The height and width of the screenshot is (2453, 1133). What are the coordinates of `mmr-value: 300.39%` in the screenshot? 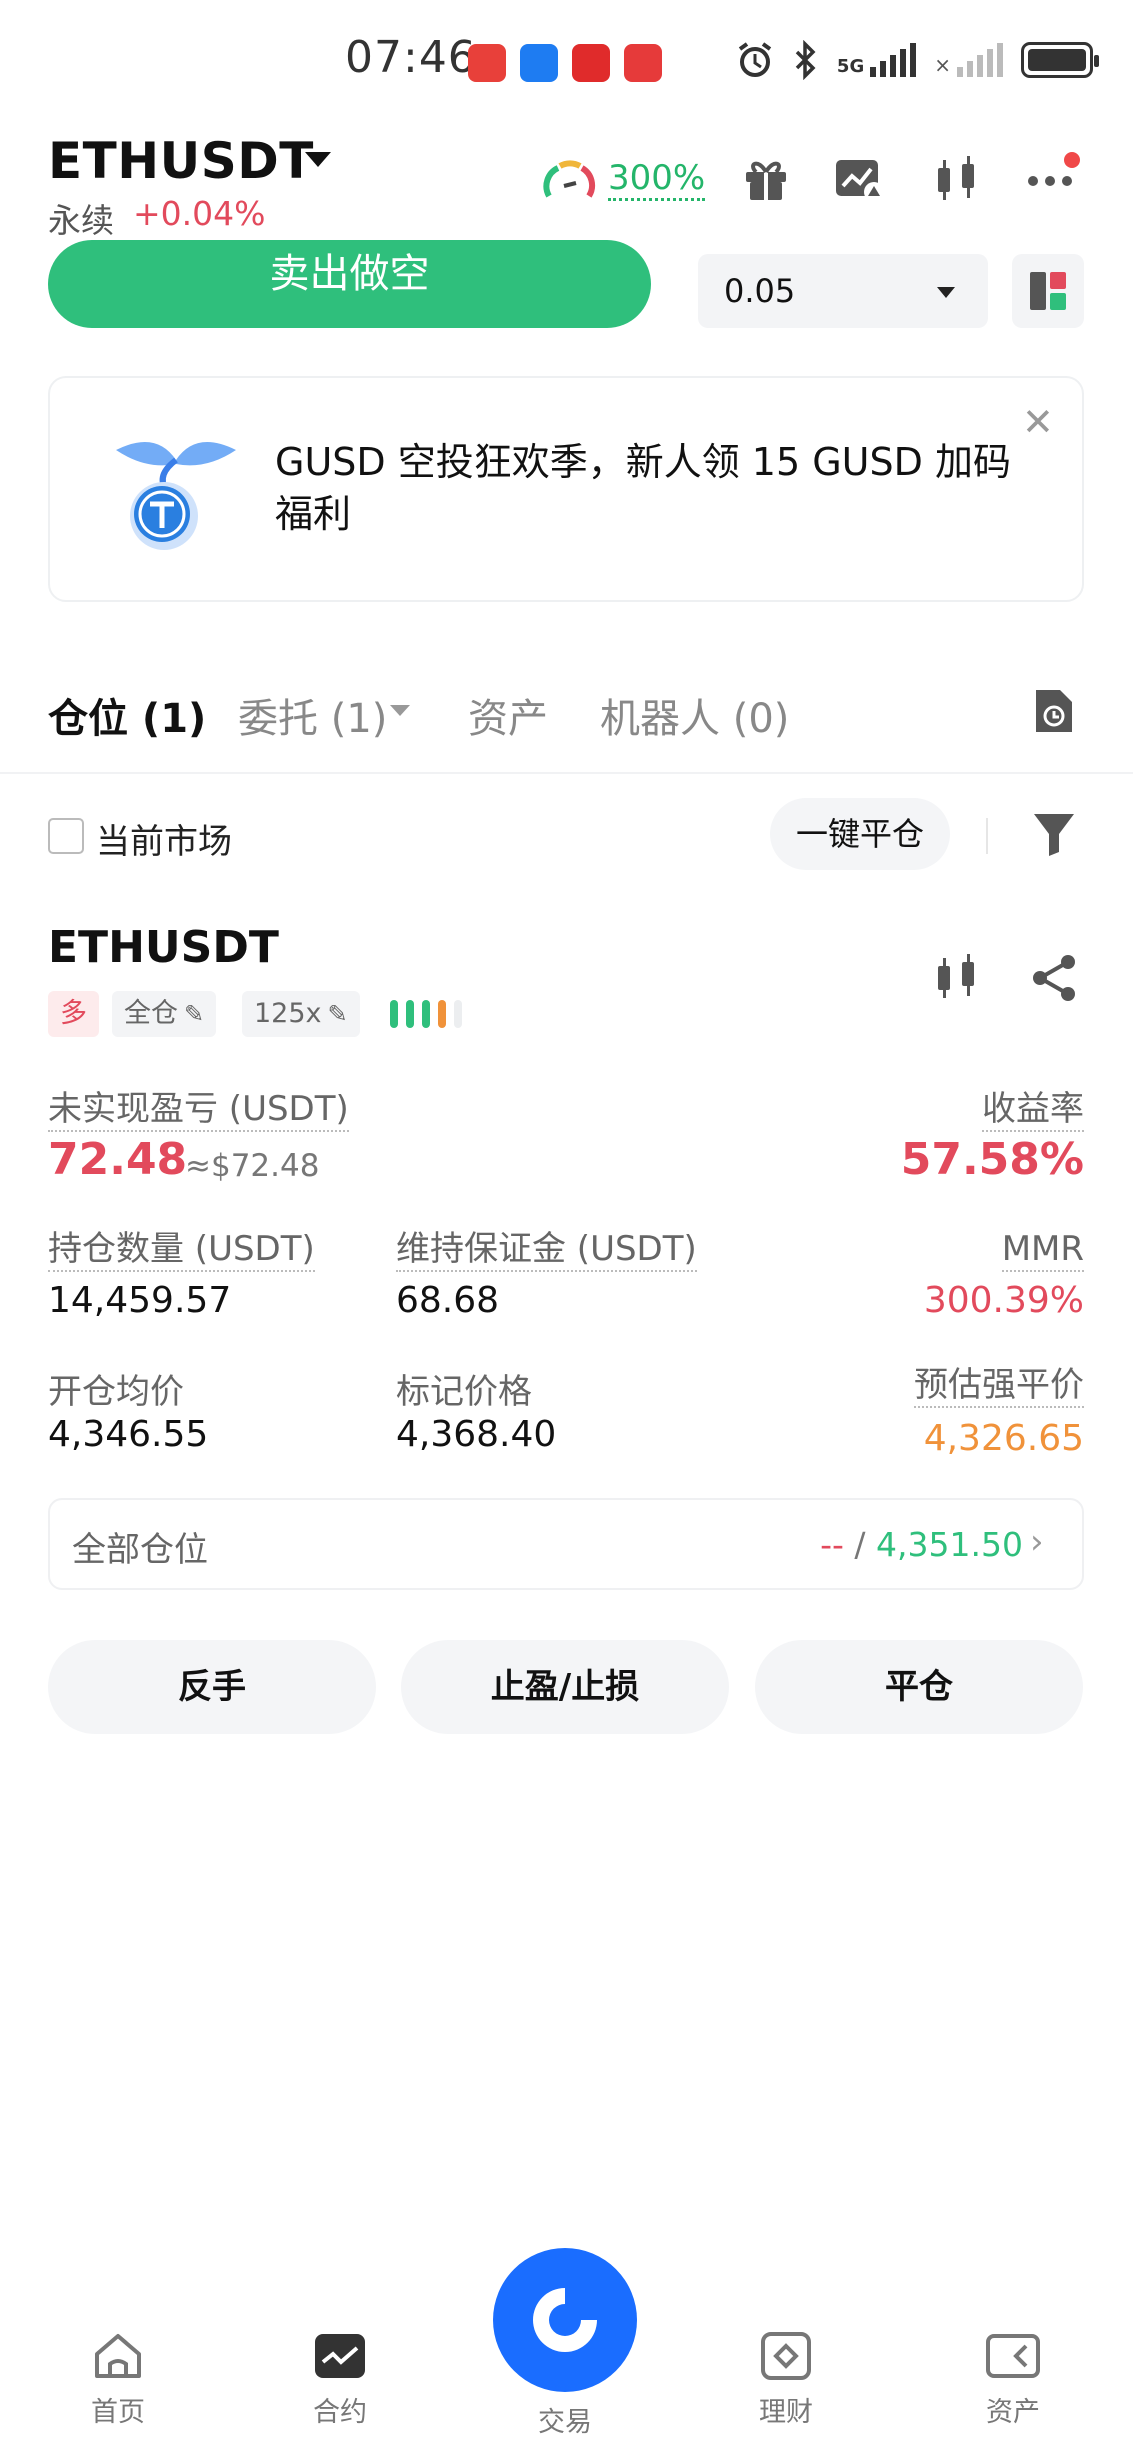 It's located at (1003, 1300).